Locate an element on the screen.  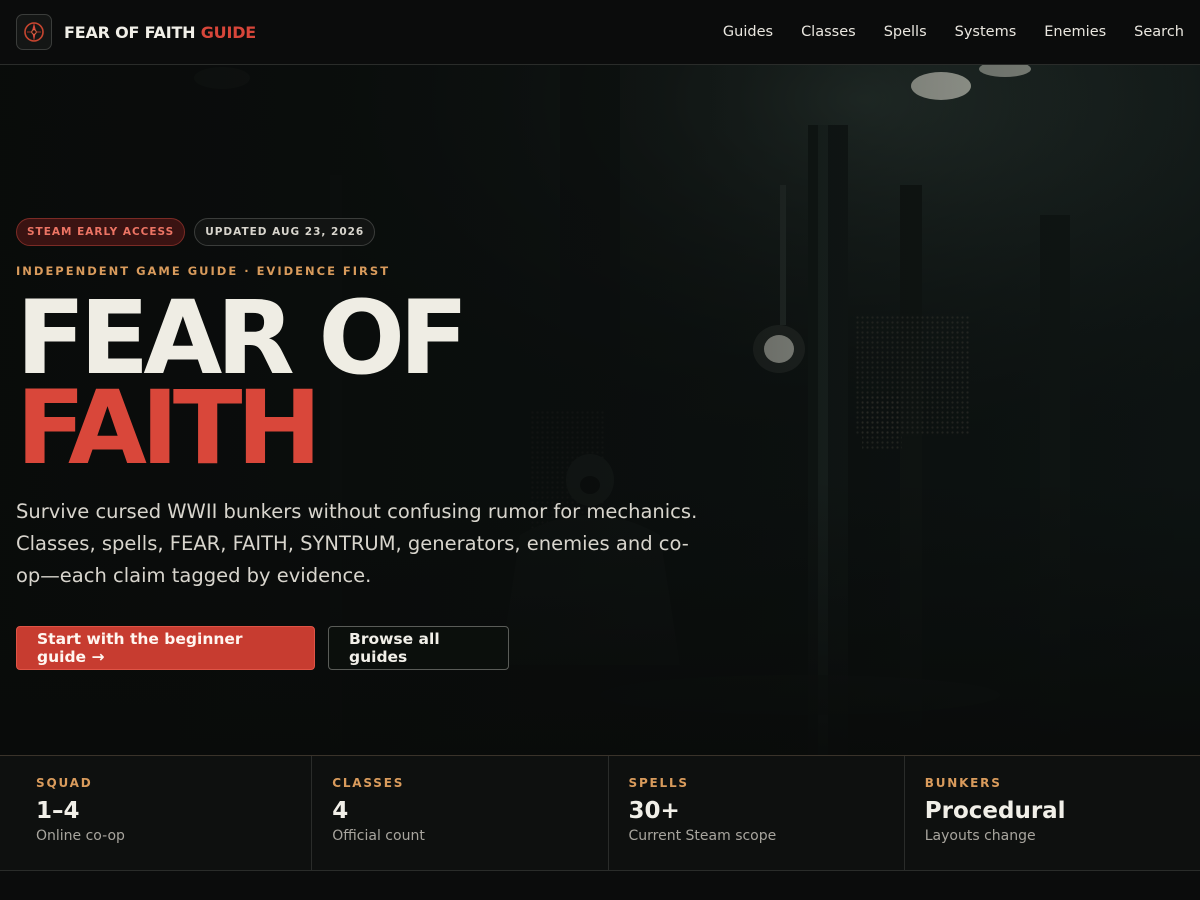
hero-badges: STEAM EARLY ACCESS UPDATED AUG 23, 2026 is located at coordinates (366, 232).